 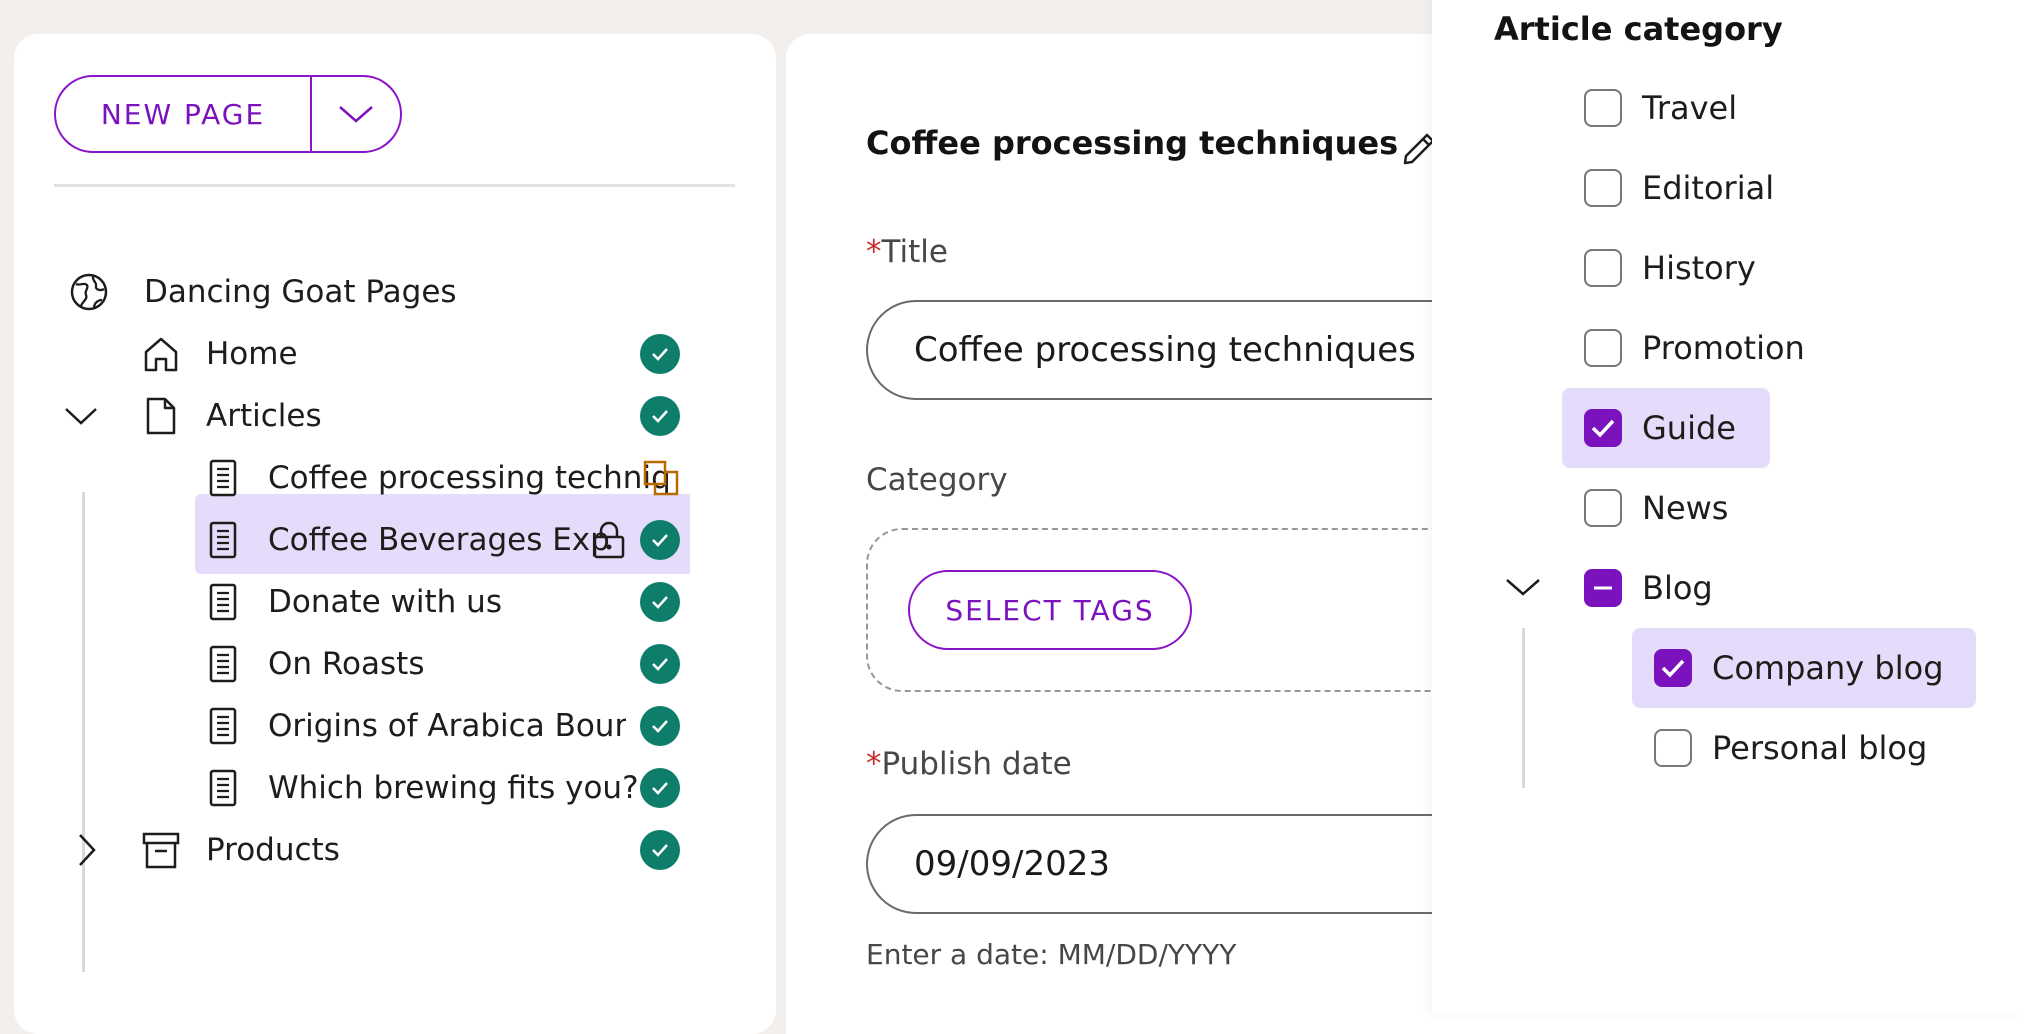 What do you see at coordinates (1051, 954) in the screenshot?
I see `publish-date-hint: Enter a date: MM/DD/YYYY` at bounding box center [1051, 954].